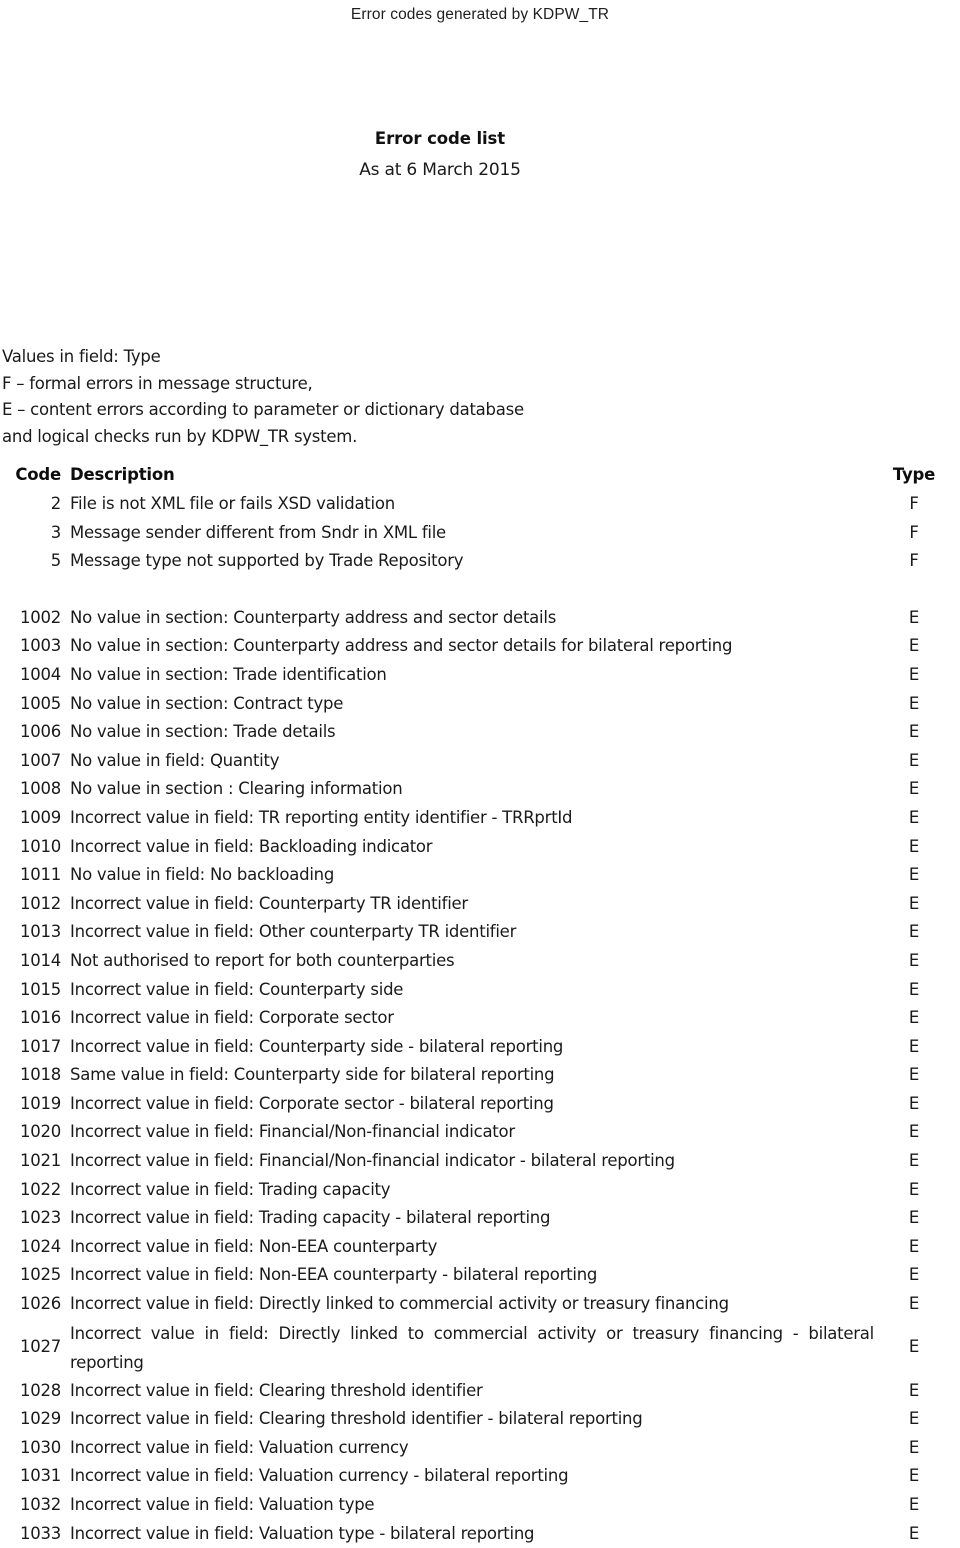 The height and width of the screenshot is (1548, 960). Describe the element at coordinates (40, 732) in the screenshot. I see `cell-code: 1006` at that location.